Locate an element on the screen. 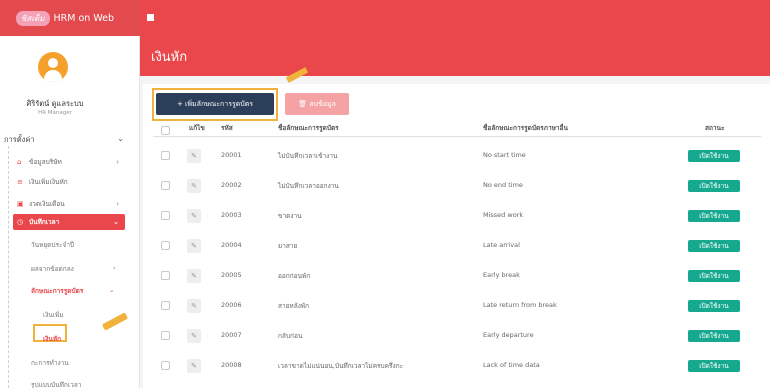  sidebar-item-company: ⌂ ข้อมูลบริษัท › is located at coordinates (71, 162).